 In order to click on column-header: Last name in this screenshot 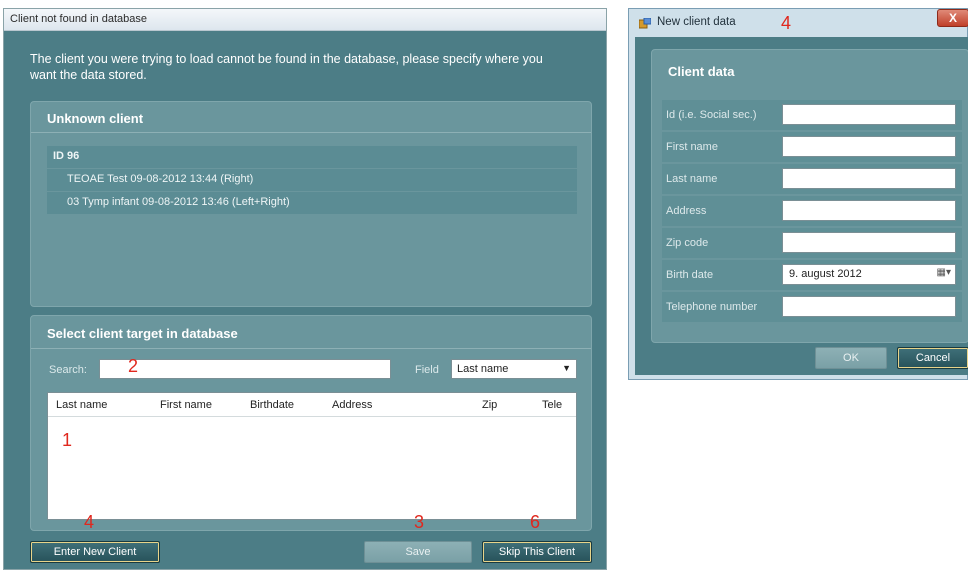, I will do `click(81, 405)`.